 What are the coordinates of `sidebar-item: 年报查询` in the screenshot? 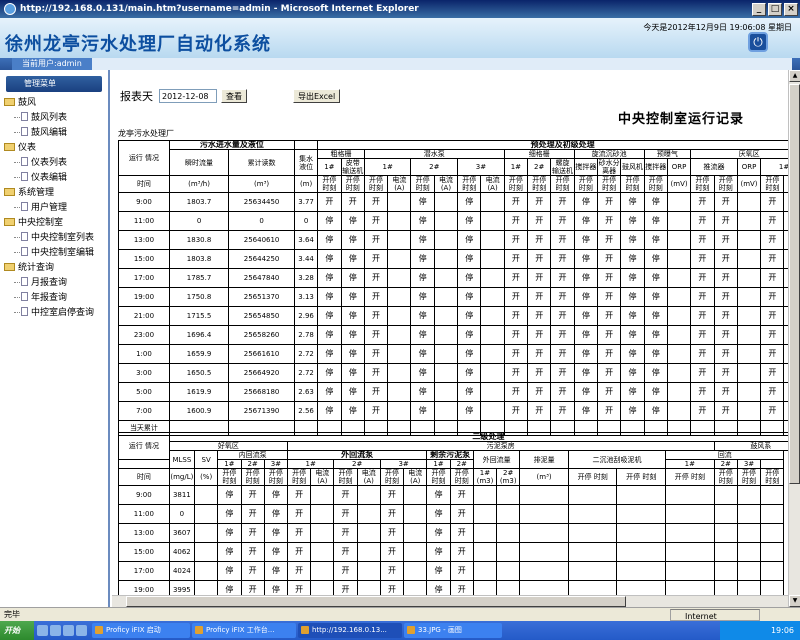 It's located at (54, 298).